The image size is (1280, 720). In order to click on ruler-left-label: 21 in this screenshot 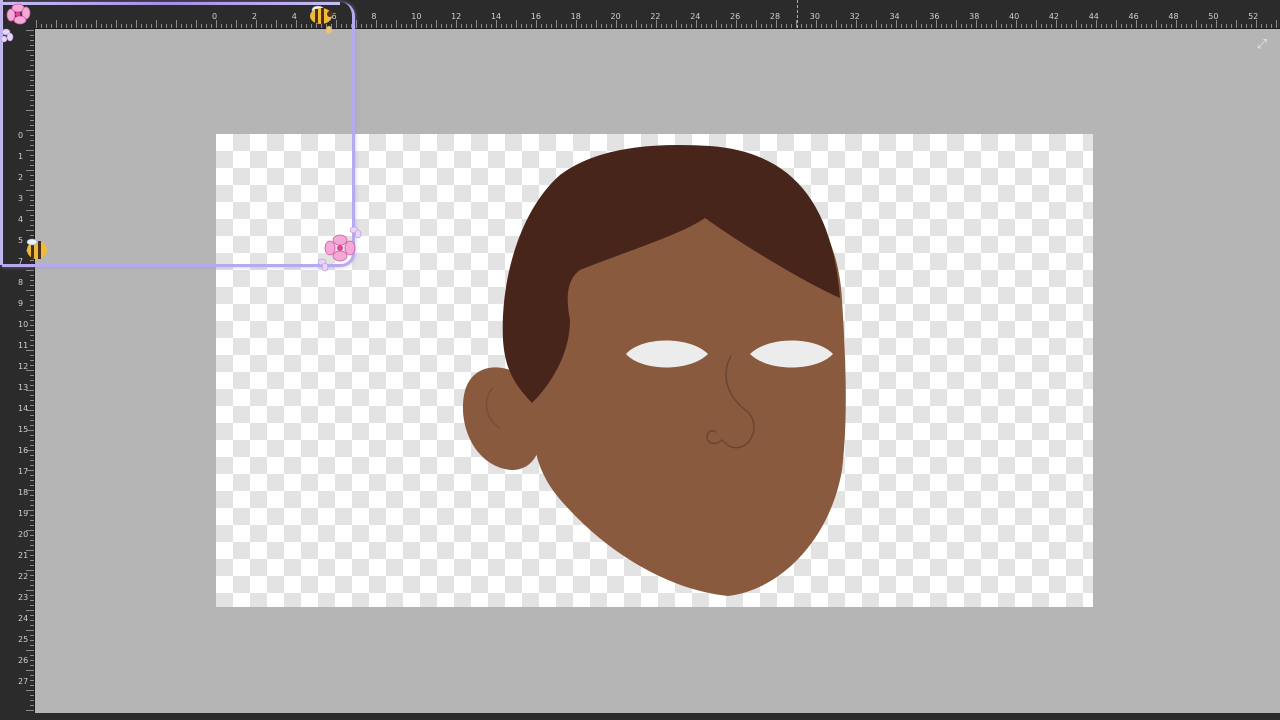, I will do `click(23, 555)`.